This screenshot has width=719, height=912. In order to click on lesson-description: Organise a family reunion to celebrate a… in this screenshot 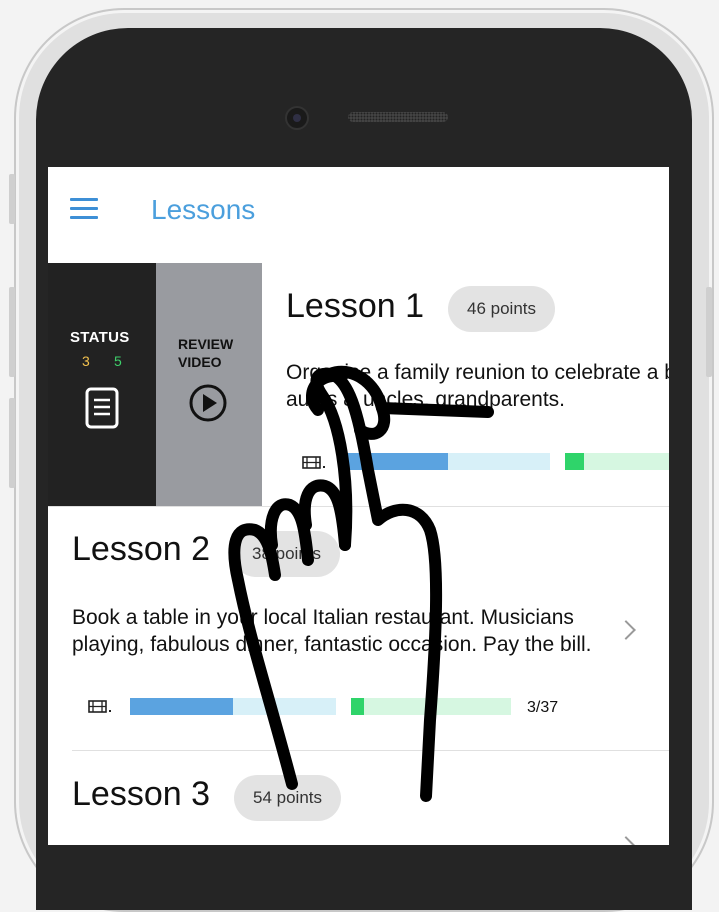, I will do `click(477, 386)`.